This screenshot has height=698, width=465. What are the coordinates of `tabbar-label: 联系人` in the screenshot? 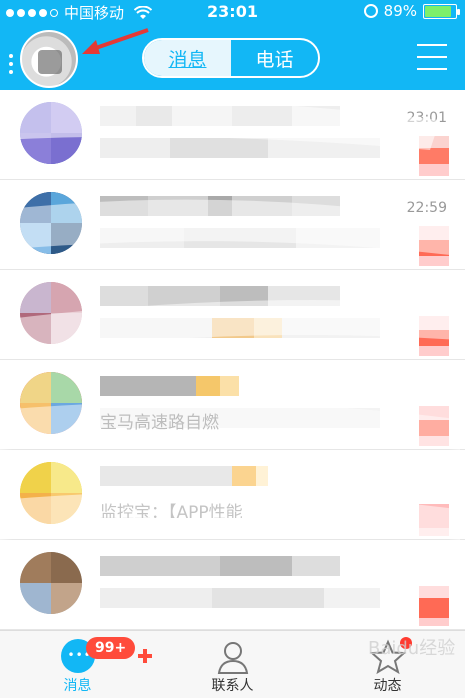 It's located at (232, 686).